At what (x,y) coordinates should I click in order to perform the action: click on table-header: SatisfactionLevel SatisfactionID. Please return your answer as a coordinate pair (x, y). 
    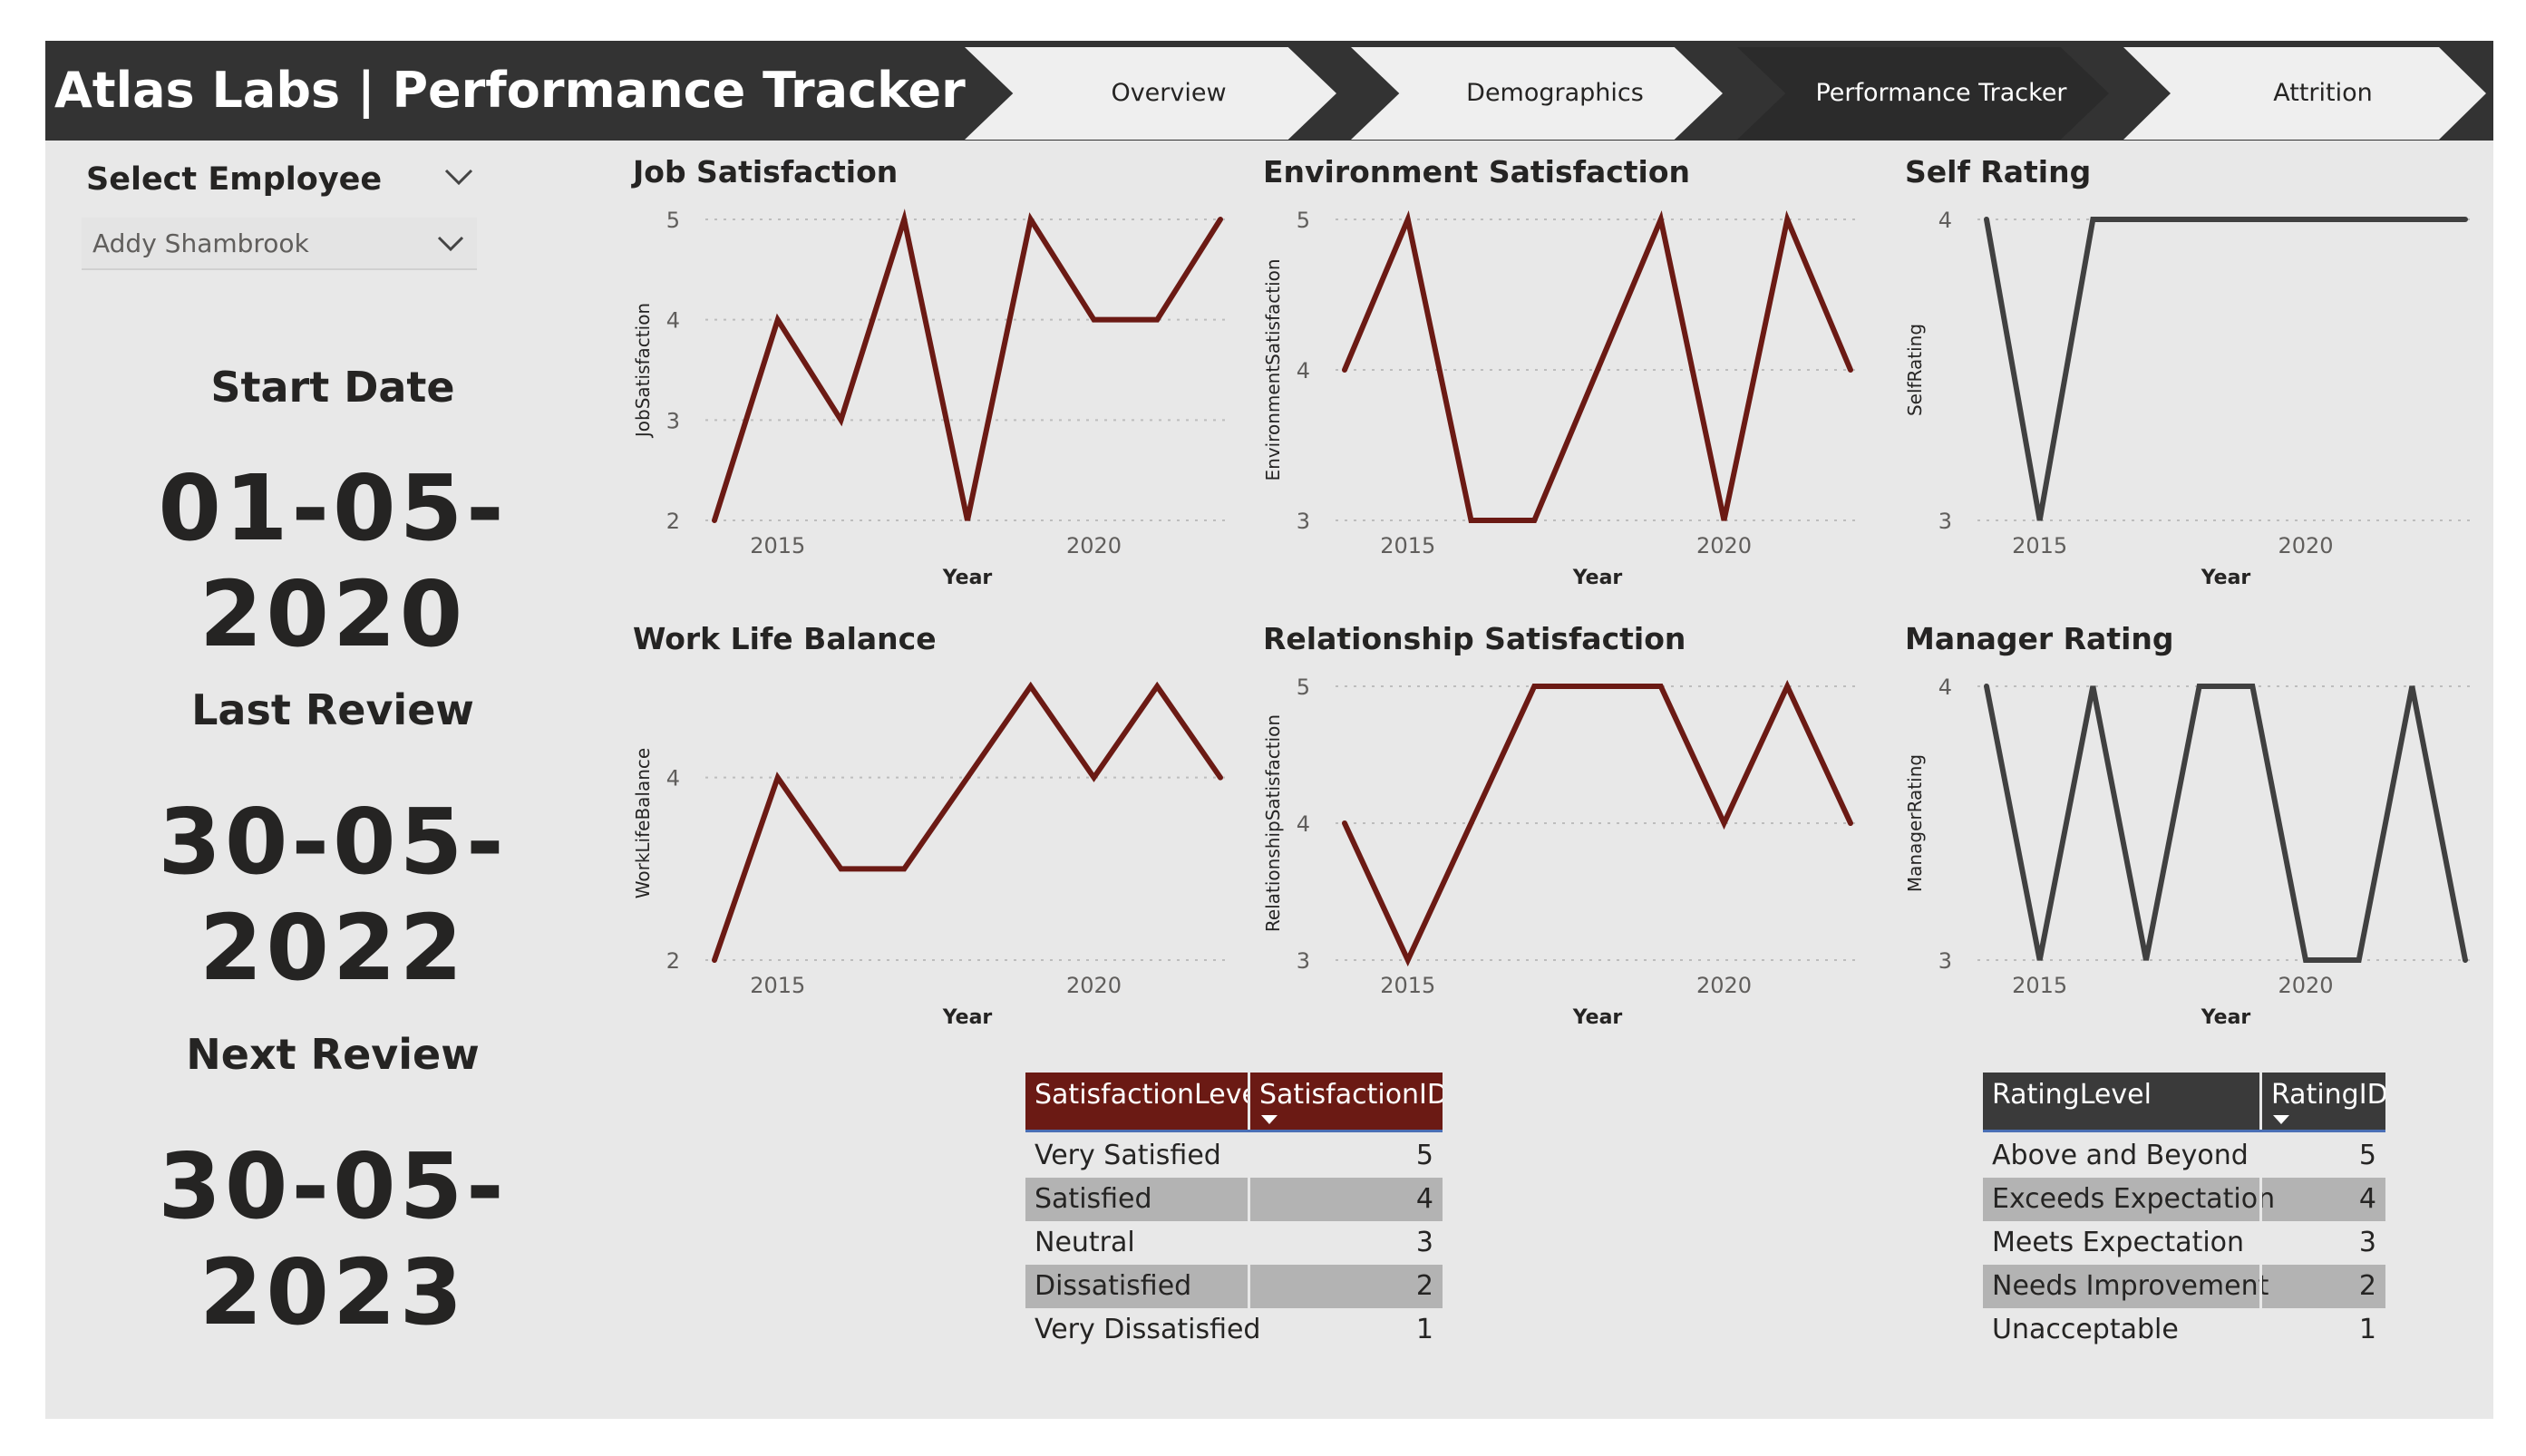
    Looking at the image, I should click on (1234, 1102).